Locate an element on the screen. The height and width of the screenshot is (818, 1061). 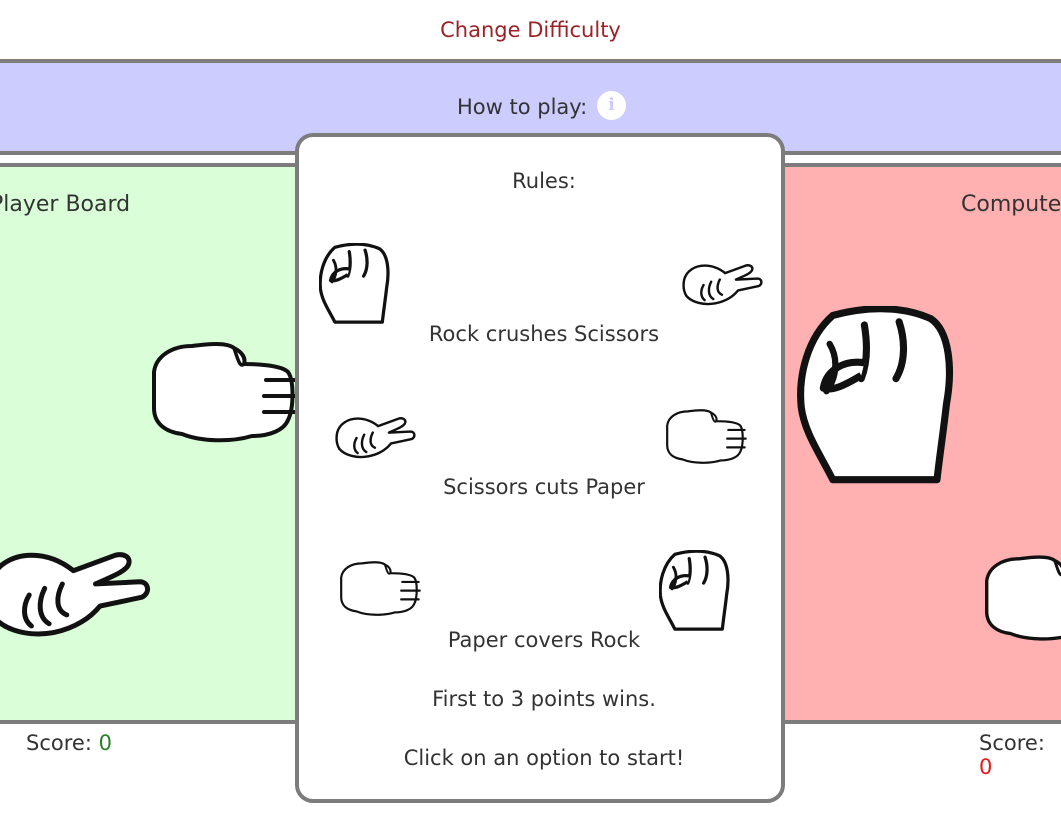
points-to-win-text: First to 3 points wins. is located at coordinates (544, 699).